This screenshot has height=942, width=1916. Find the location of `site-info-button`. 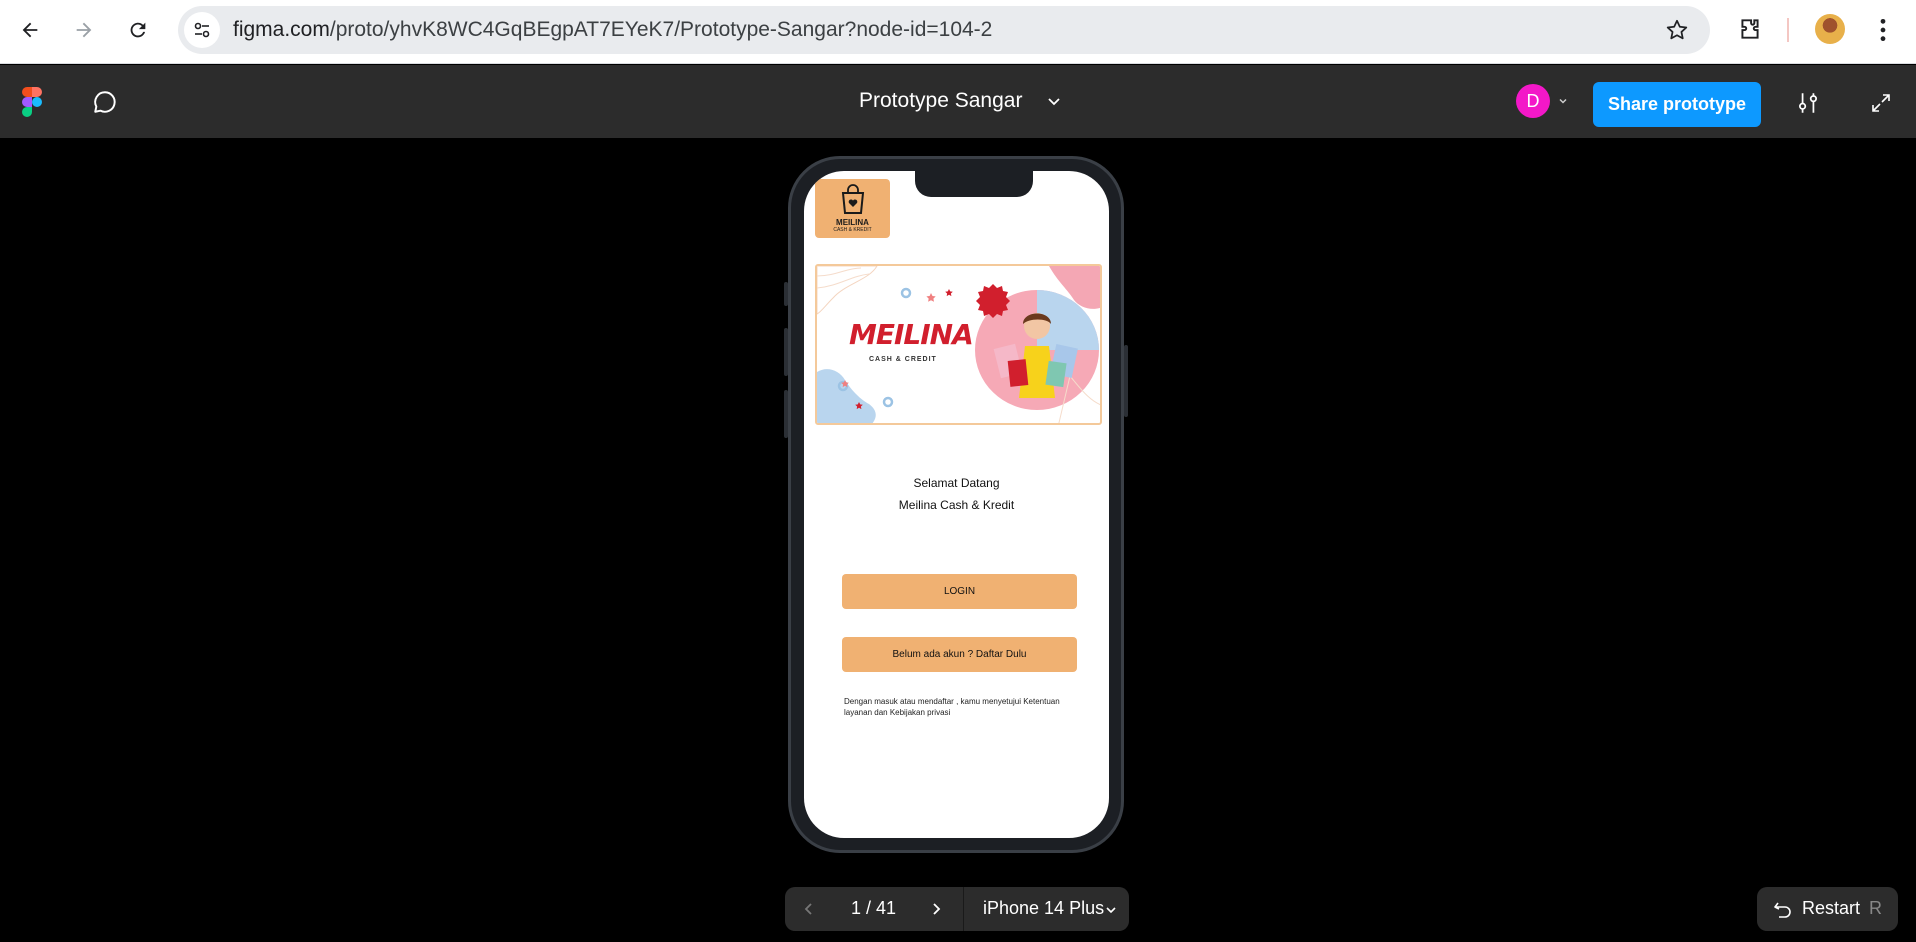

site-info-button is located at coordinates (202, 30).